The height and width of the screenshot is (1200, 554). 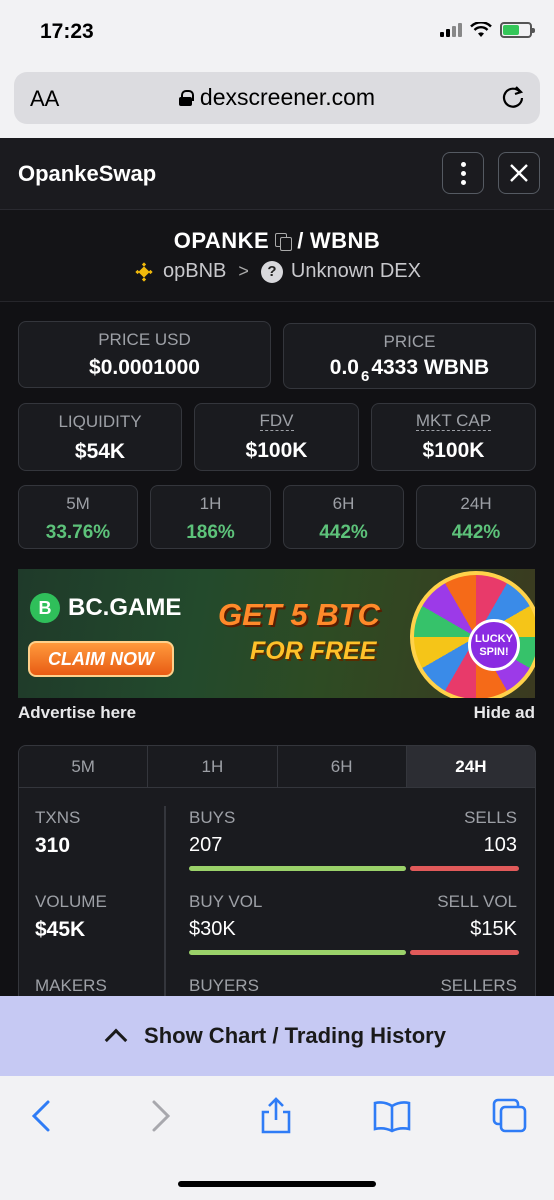 I want to click on change-1h-value: 186%, so click(x=210, y=532).